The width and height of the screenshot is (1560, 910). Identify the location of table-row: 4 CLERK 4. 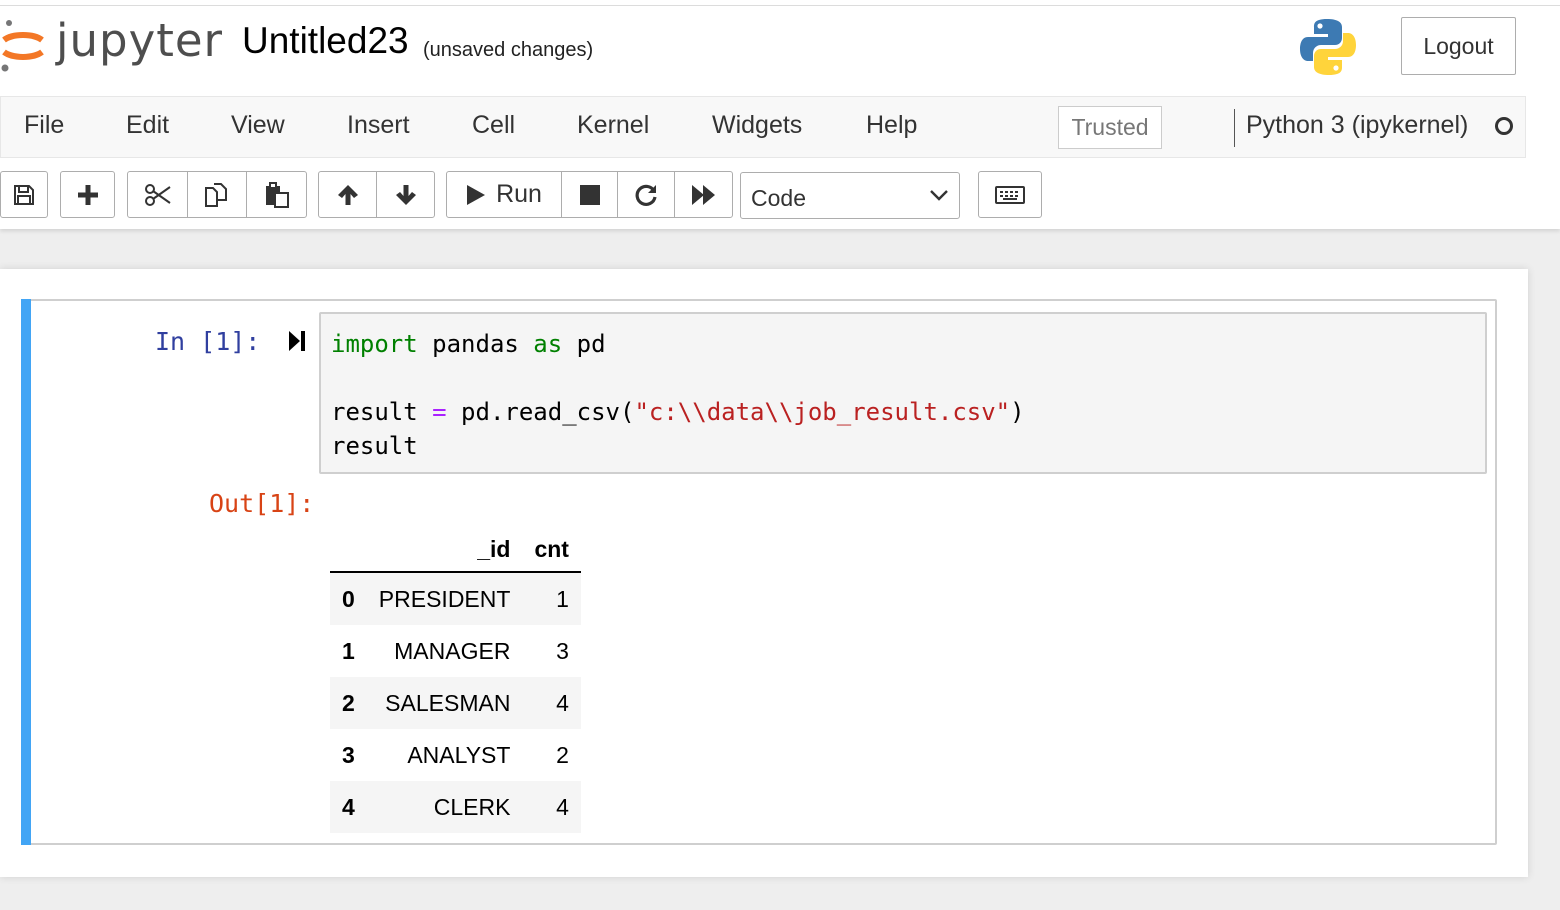
(455, 807).